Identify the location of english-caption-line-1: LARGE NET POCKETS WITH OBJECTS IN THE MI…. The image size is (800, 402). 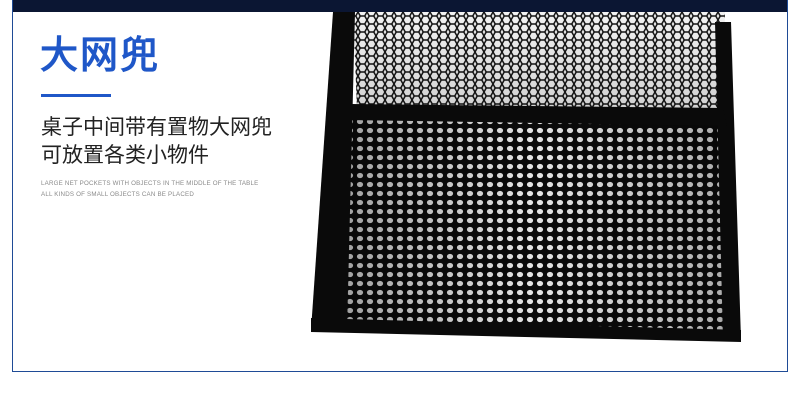
(150, 183).